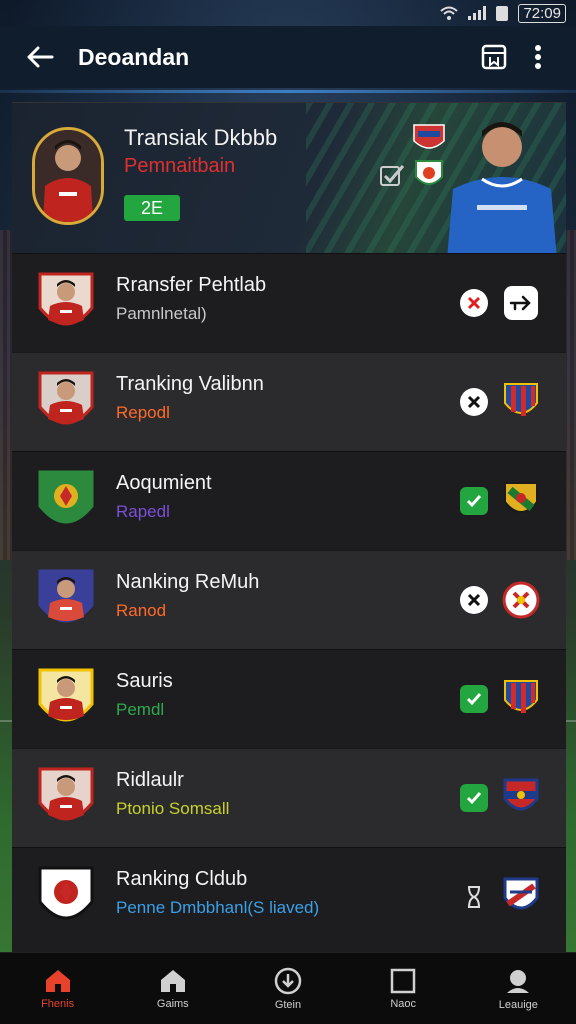 Image resolution: width=576 pixels, height=1024 pixels. Describe the element at coordinates (164, 483) in the screenshot. I see `list-item-title: Aoqumient` at that location.